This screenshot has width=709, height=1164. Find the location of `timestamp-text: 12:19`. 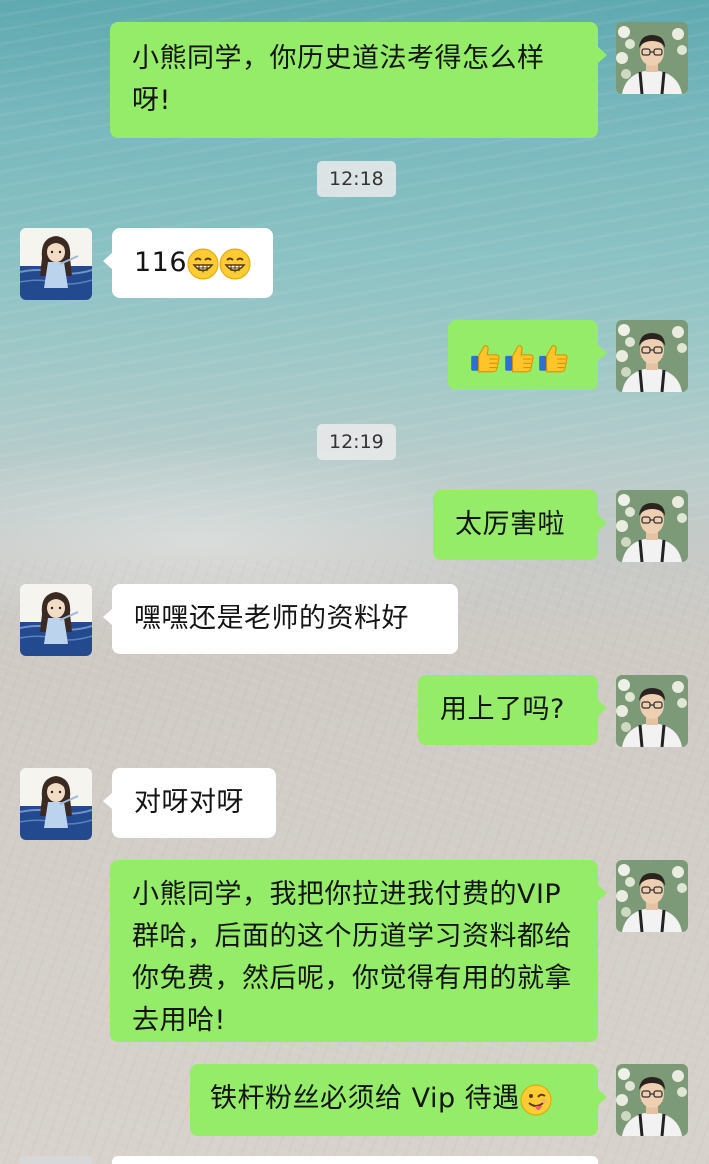

timestamp-text: 12:19 is located at coordinates (356, 442).